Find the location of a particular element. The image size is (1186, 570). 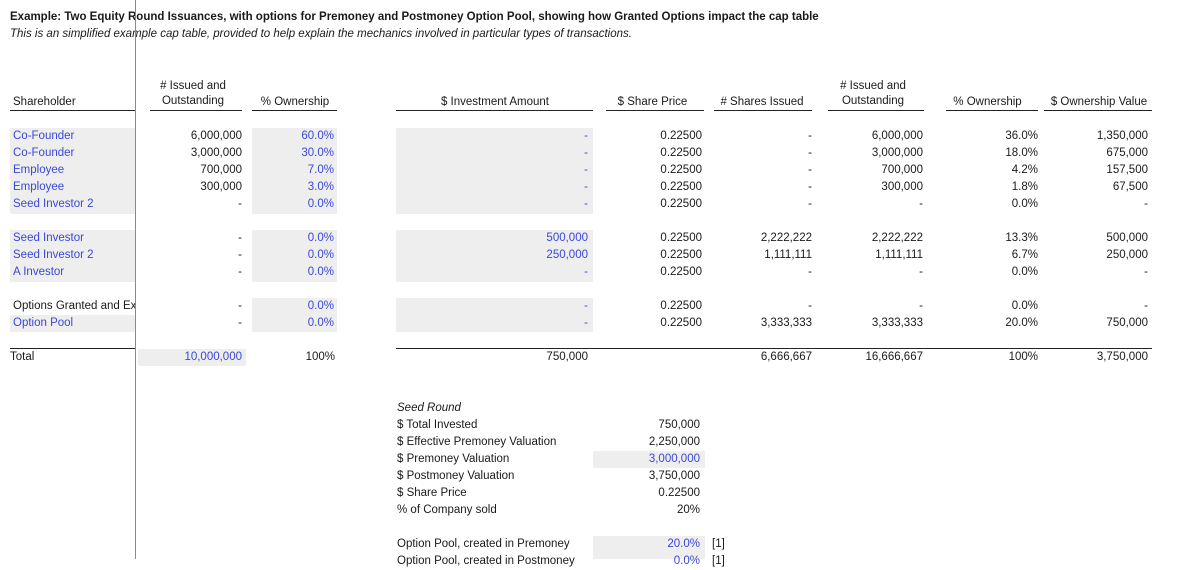

issued-outstanding-2: 2,222,222 is located at coordinates (897, 238).